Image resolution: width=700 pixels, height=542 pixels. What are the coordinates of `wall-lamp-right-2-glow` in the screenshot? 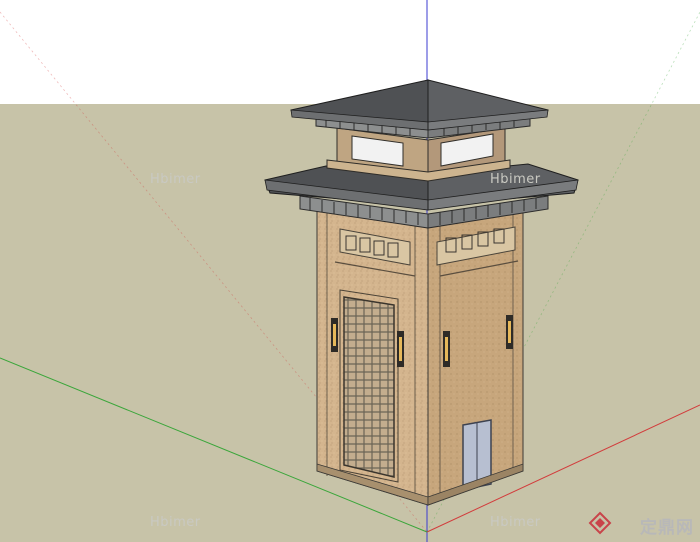 It's located at (509, 332).